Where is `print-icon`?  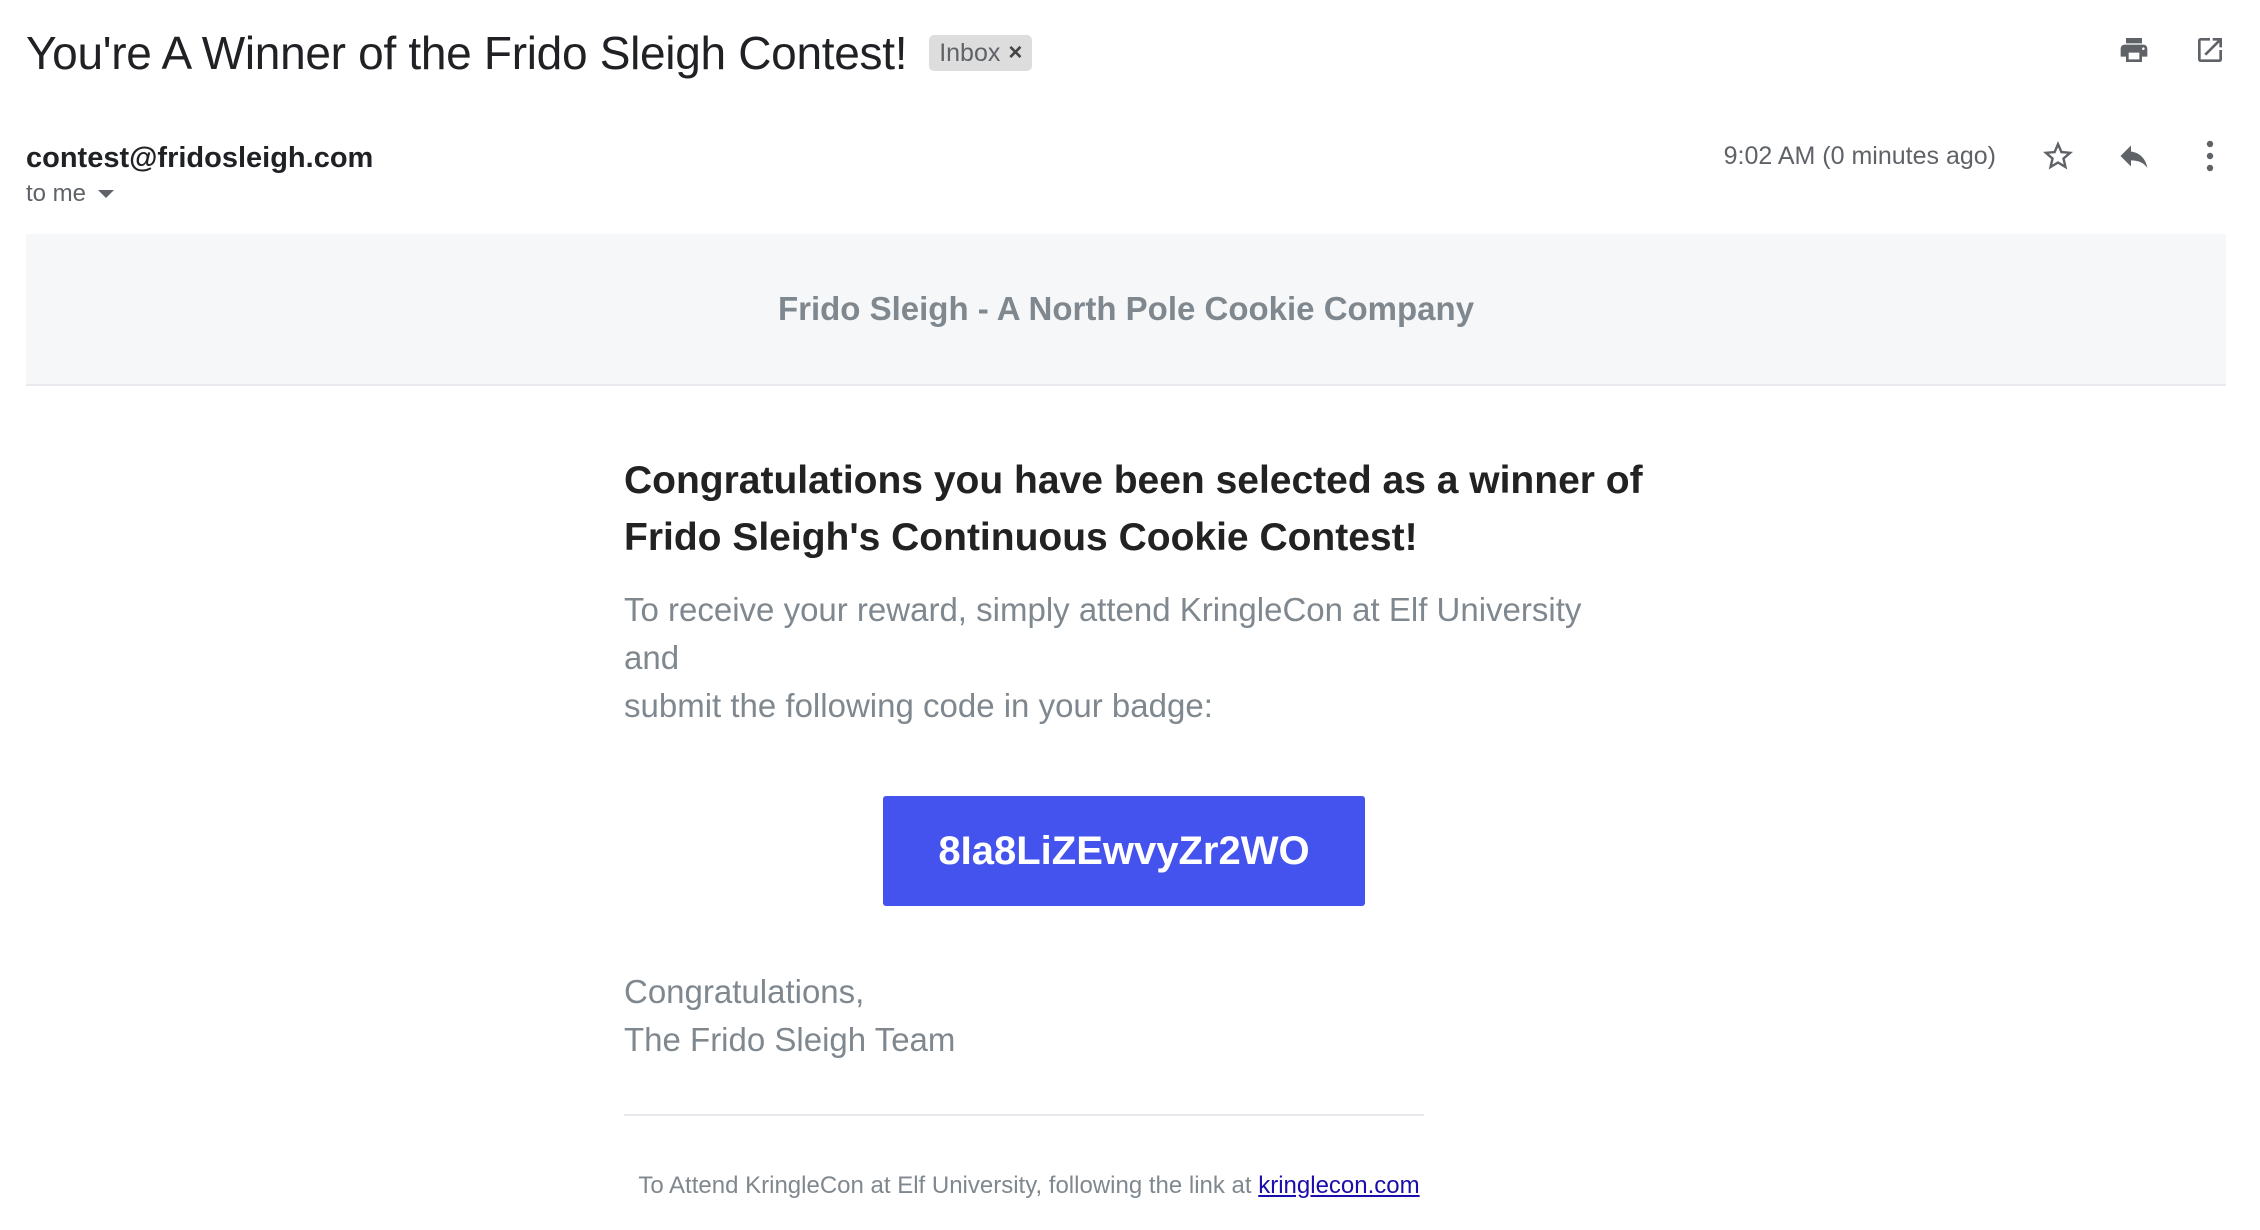
print-icon is located at coordinates (2134, 50).